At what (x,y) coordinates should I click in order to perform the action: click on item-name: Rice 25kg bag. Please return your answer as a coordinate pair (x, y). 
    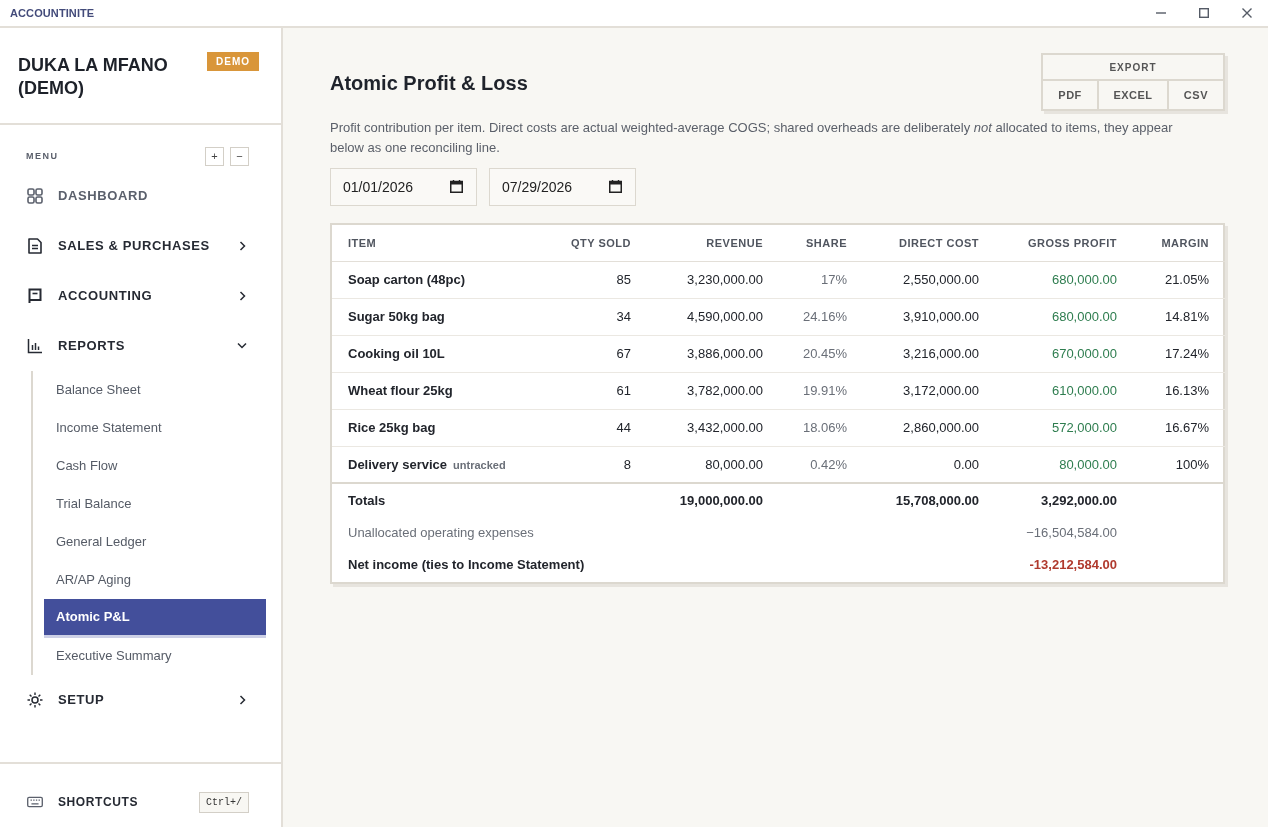
    Looking at the image, I should click on (392, 427).